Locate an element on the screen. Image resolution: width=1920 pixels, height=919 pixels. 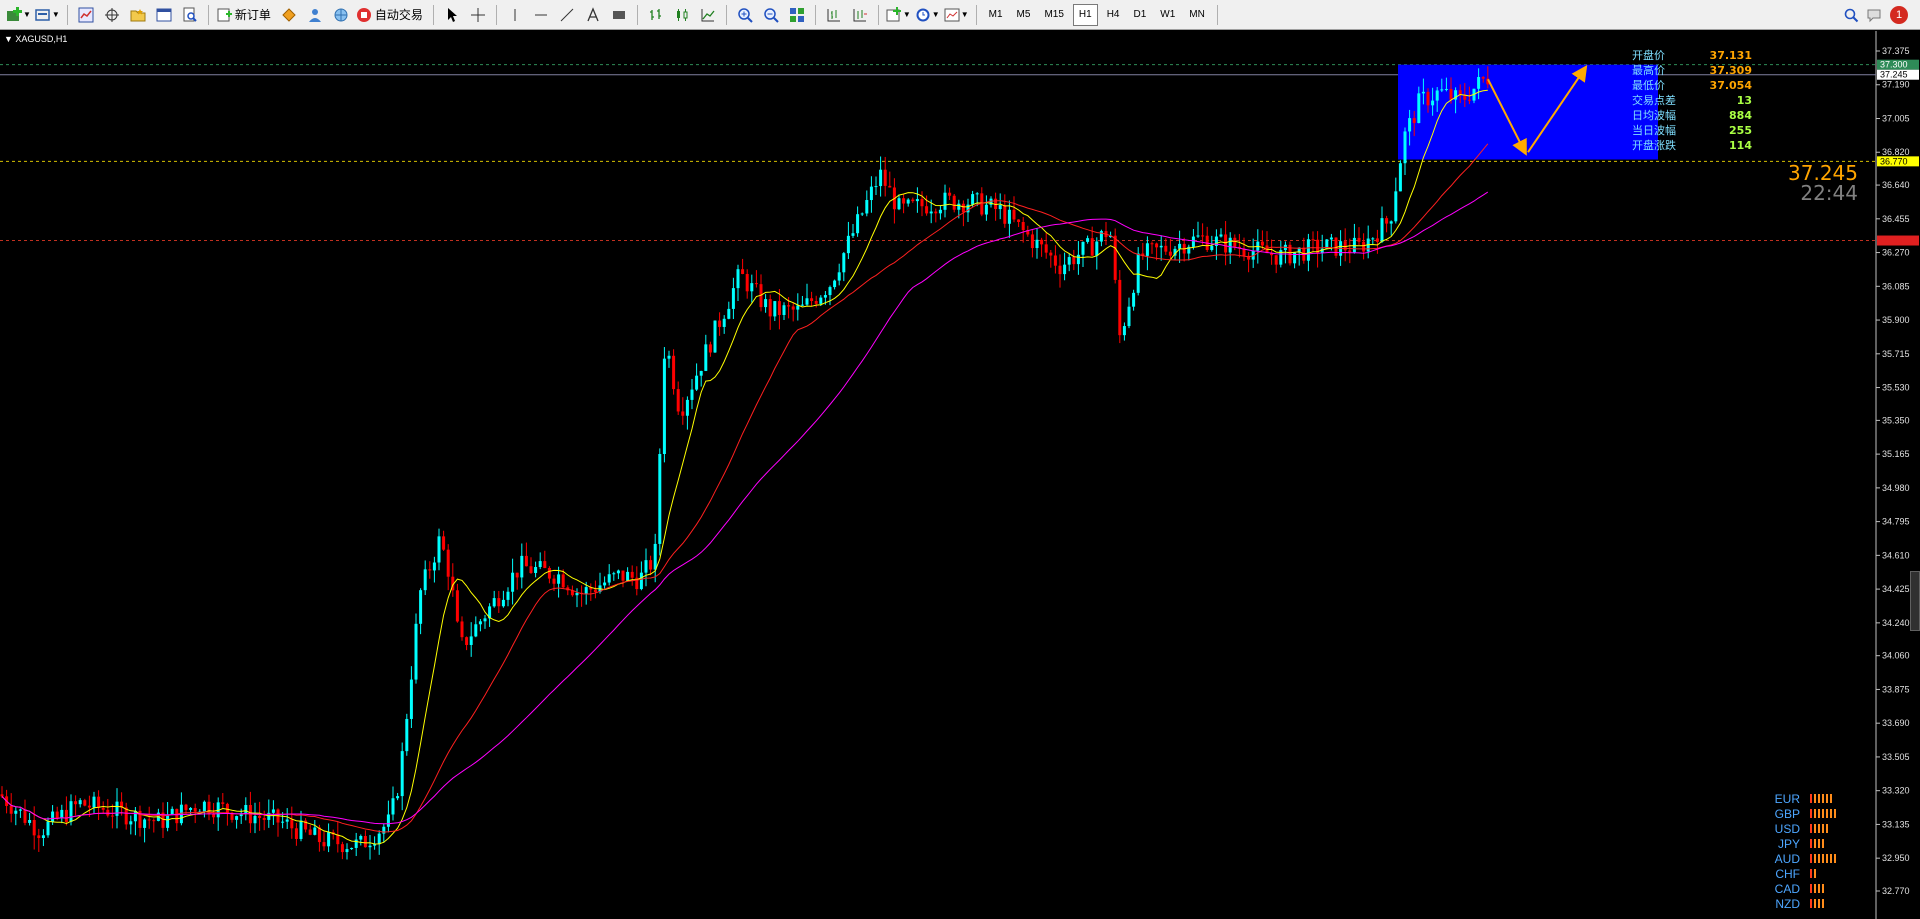
price-scale-scroll-handle is located at coordinates (1915, 601).